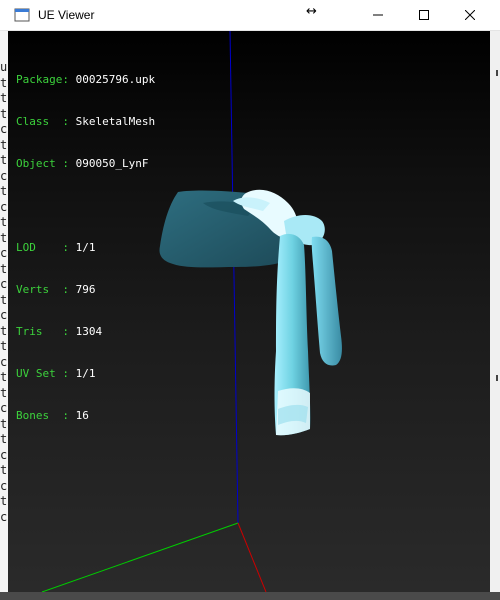  Describe the element at coordinates (140, 557) in the screenshot. I see `axis-x` at that location.